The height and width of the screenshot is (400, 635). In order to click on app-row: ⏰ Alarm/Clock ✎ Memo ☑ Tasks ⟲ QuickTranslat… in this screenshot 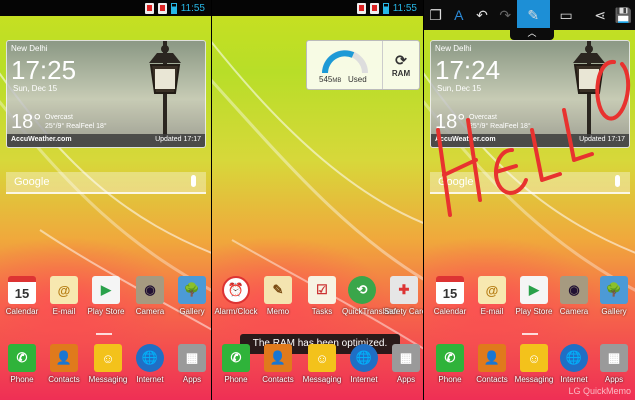, I will do `click(317, 301)`.